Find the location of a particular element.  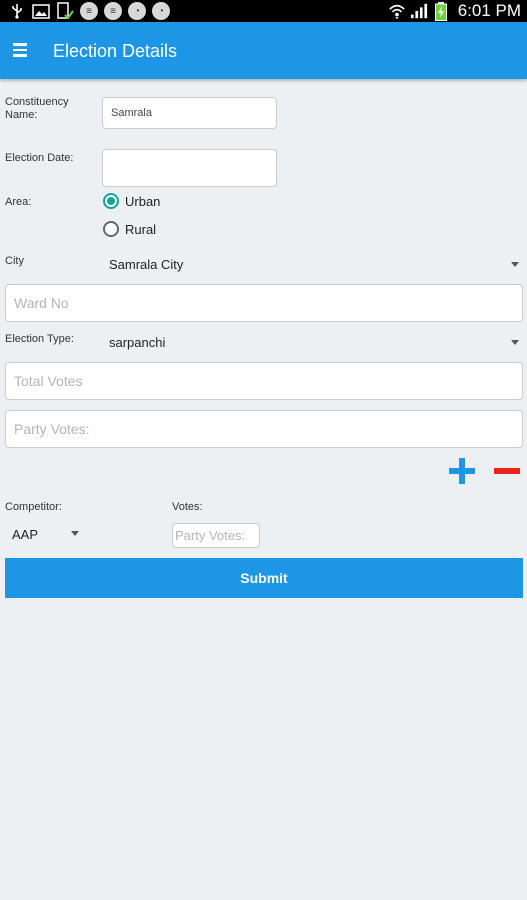

usb-icon is located at coordinates (17, 11).